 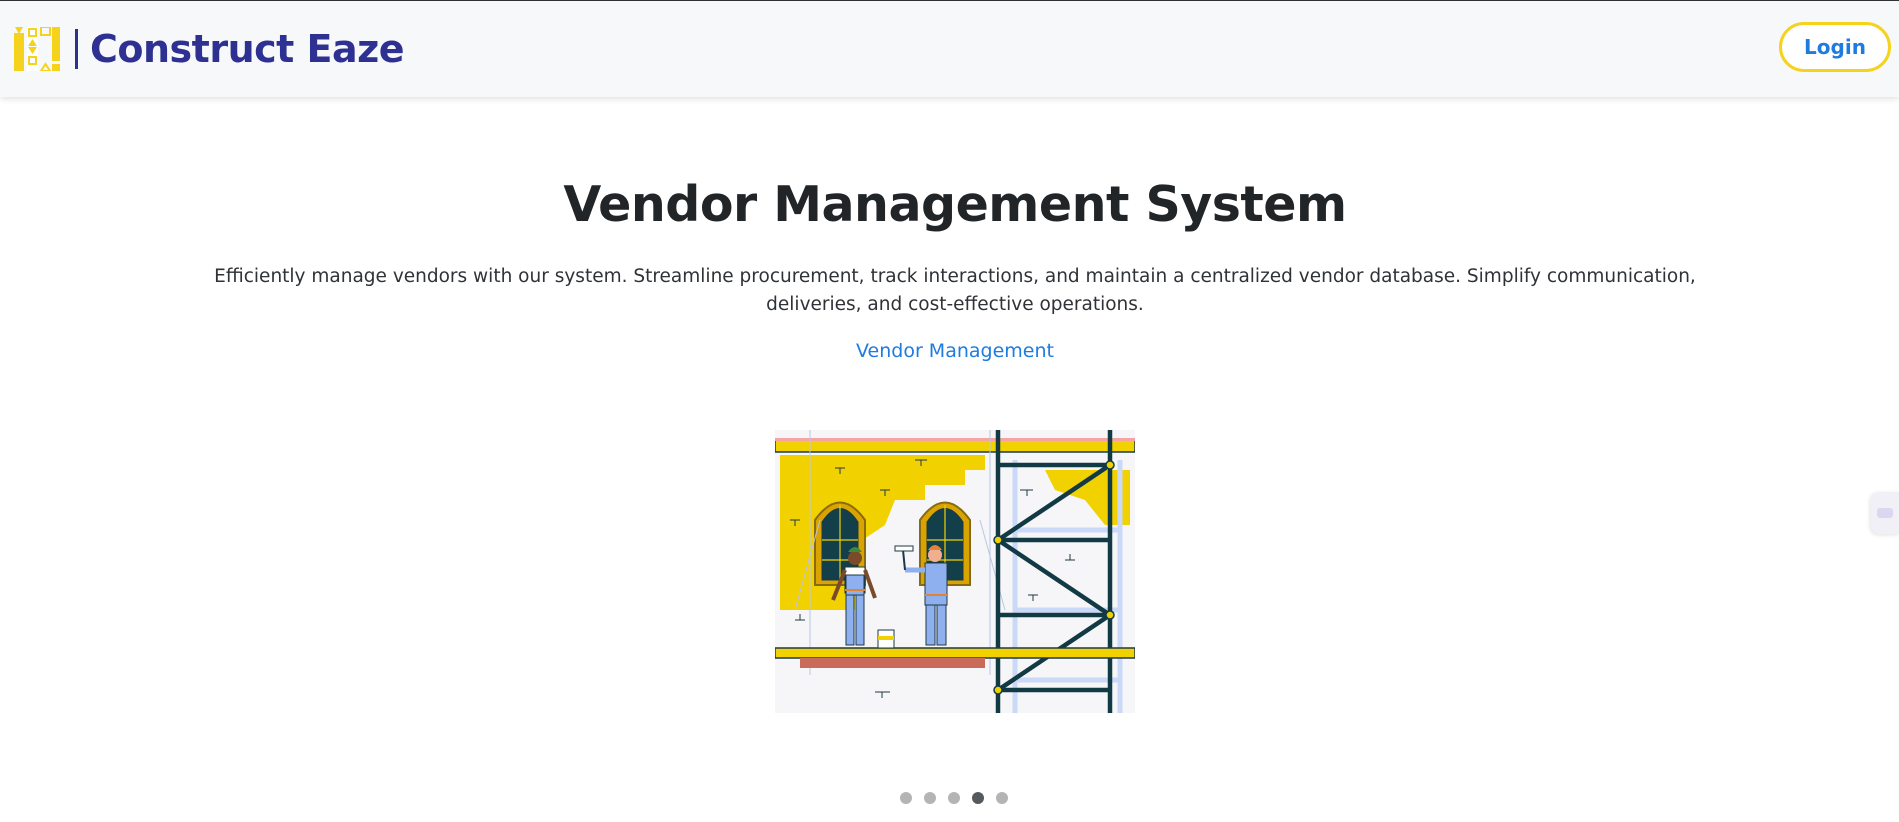 I want to click on login-button: Login, so click(x=1835, y=47).